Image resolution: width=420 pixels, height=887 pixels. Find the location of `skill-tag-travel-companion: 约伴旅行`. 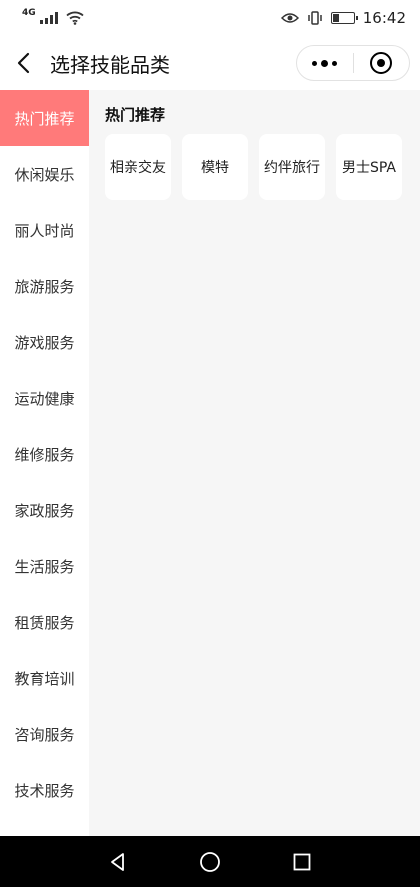

skill-tag-travel-companion: 约伴旅行 is located at coordinates (292, 167).